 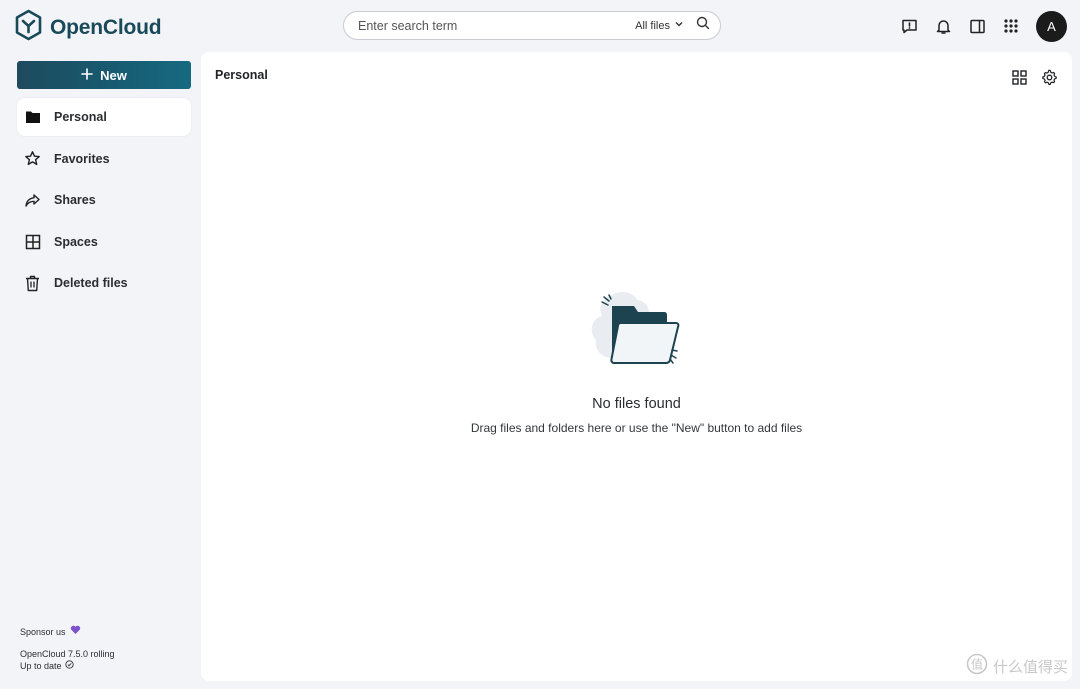 I want to click on star-icon, so click(x=32, y=158).